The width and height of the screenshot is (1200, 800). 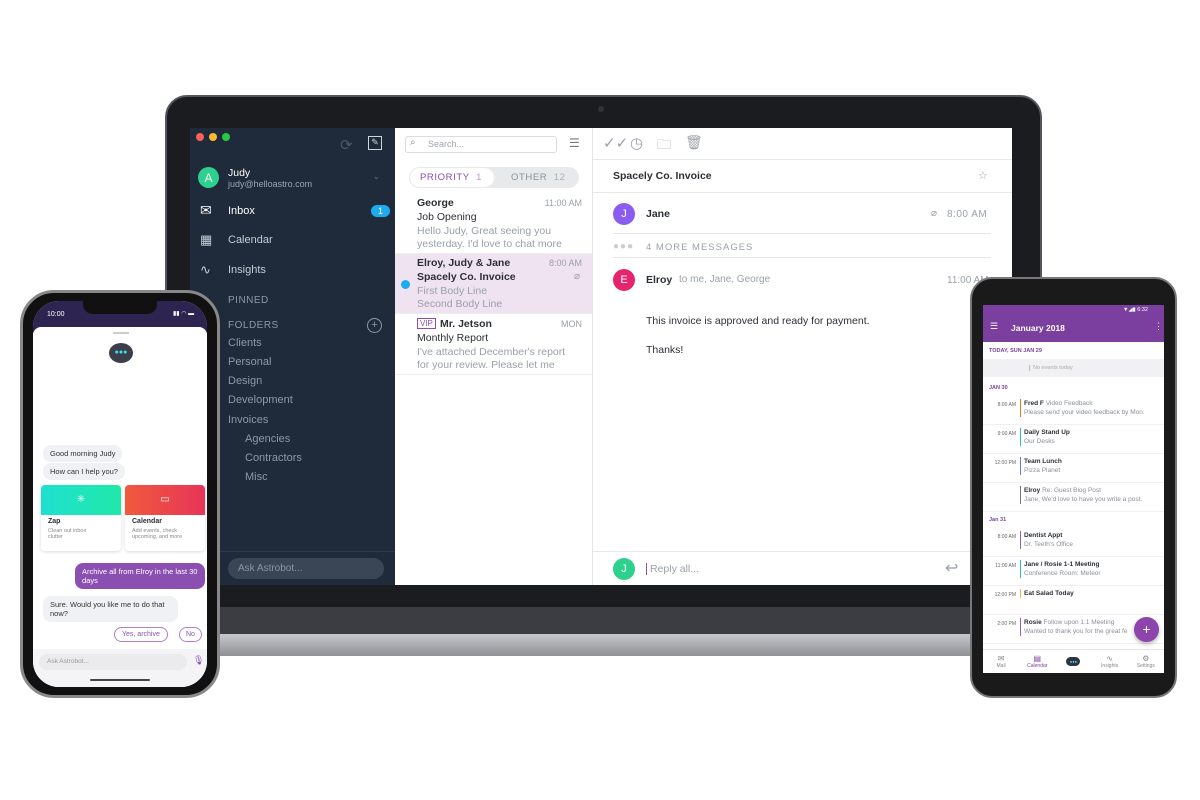 I want to click on event-time: 8:00 AM, so click(x=1006, y=537).